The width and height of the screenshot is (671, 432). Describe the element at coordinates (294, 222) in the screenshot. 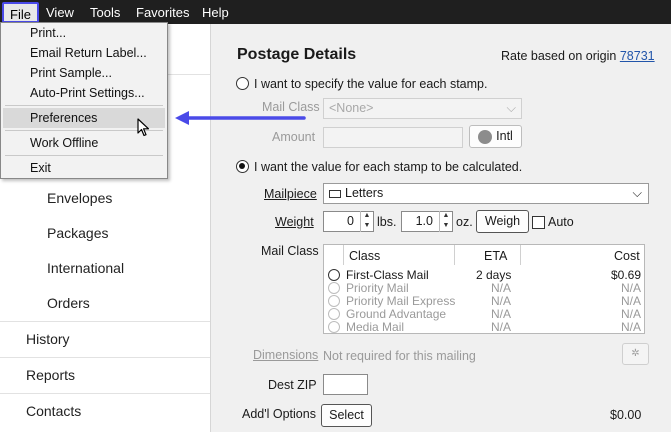

I see `weight-label: Weight` at that location.